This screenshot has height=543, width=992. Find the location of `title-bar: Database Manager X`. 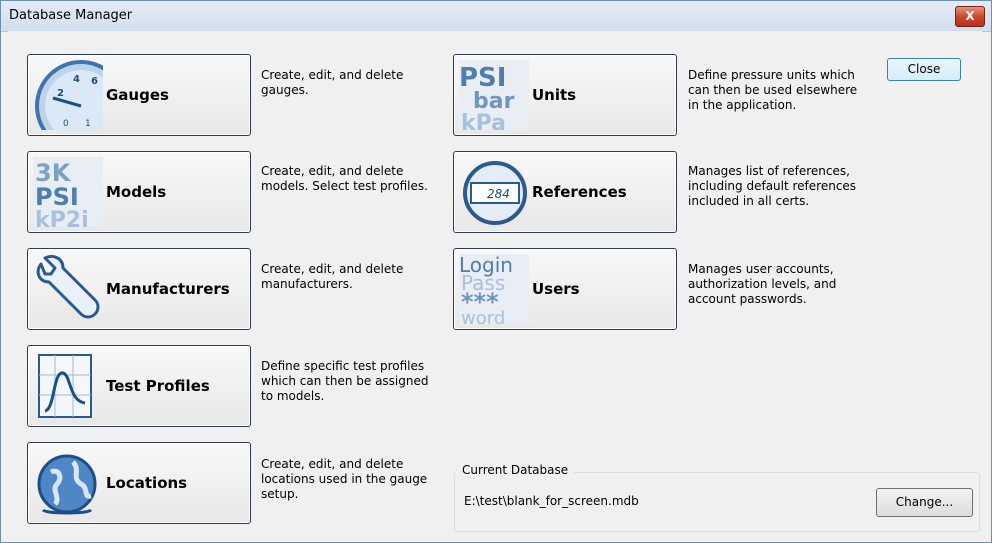

title-bar: Database Manager X is located at coordinates (496, 16).